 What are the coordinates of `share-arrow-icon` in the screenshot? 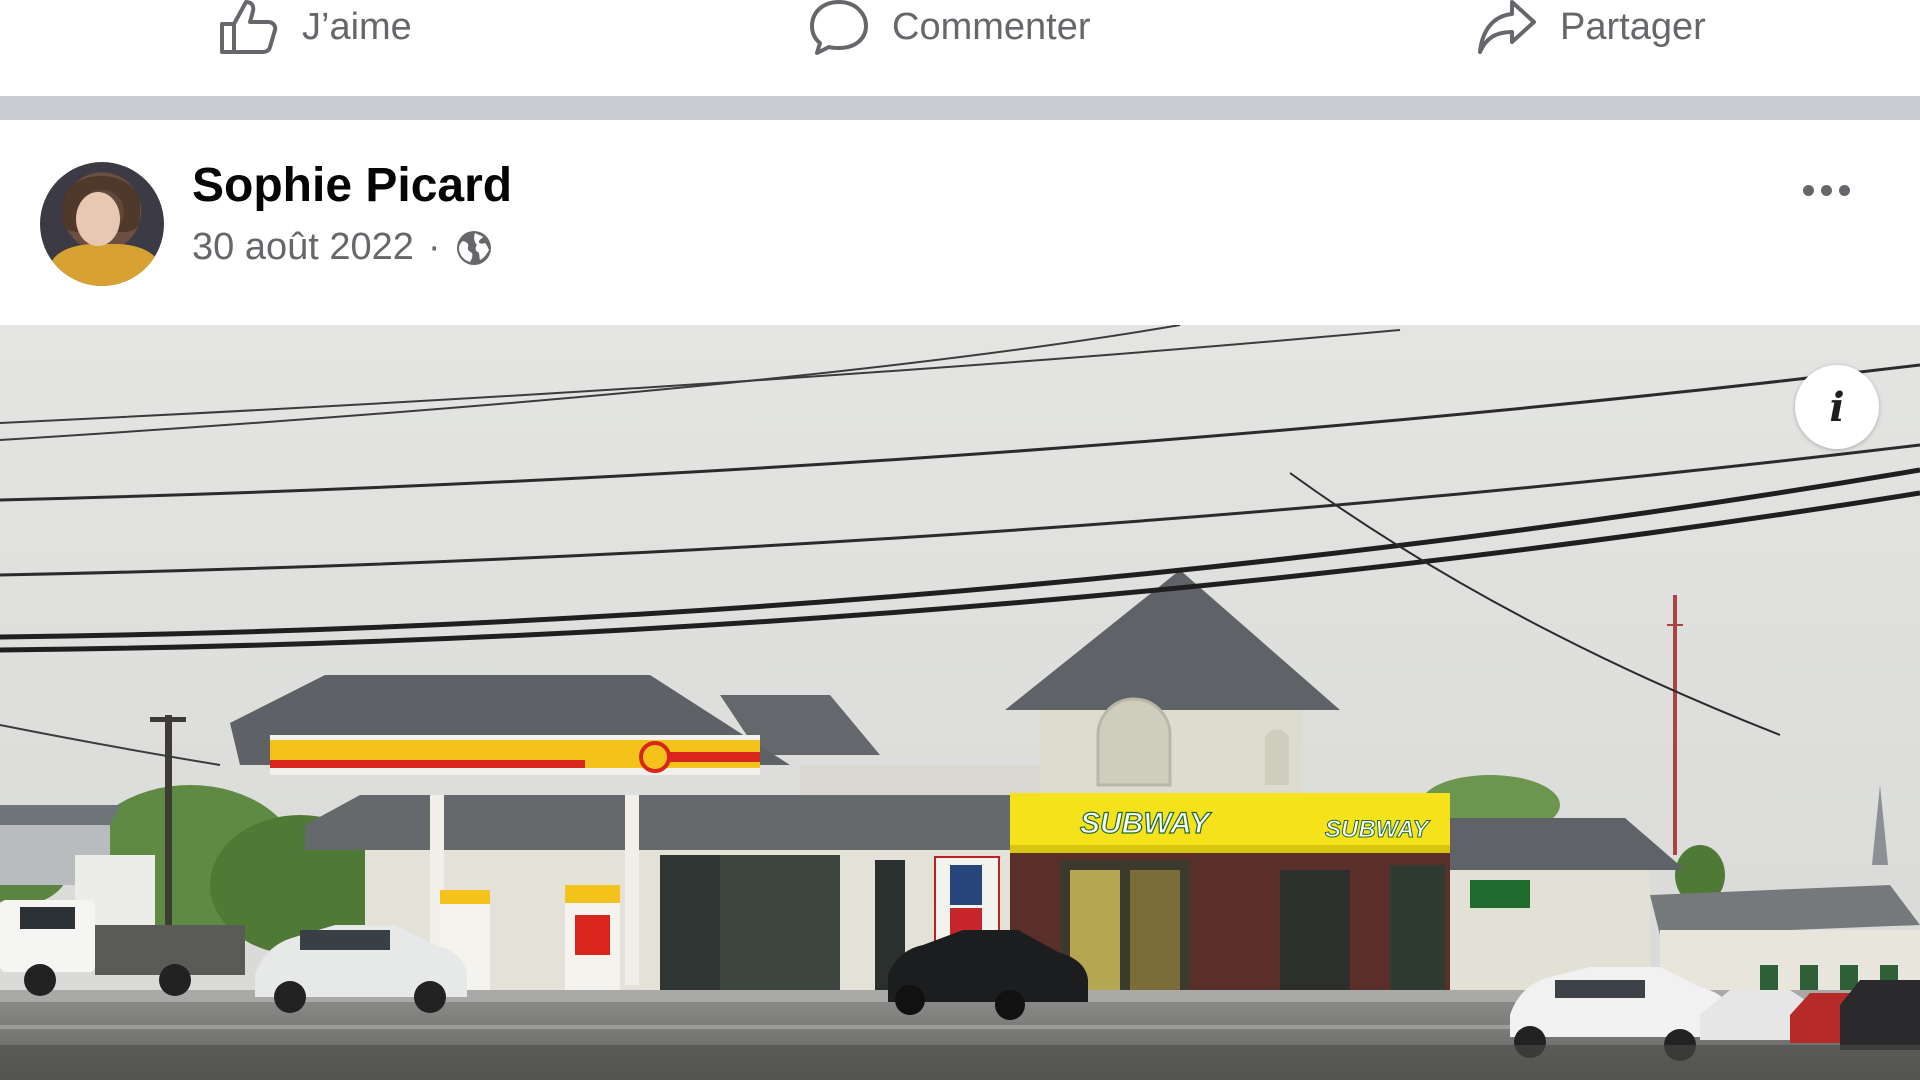 It's located at (1507, 27).